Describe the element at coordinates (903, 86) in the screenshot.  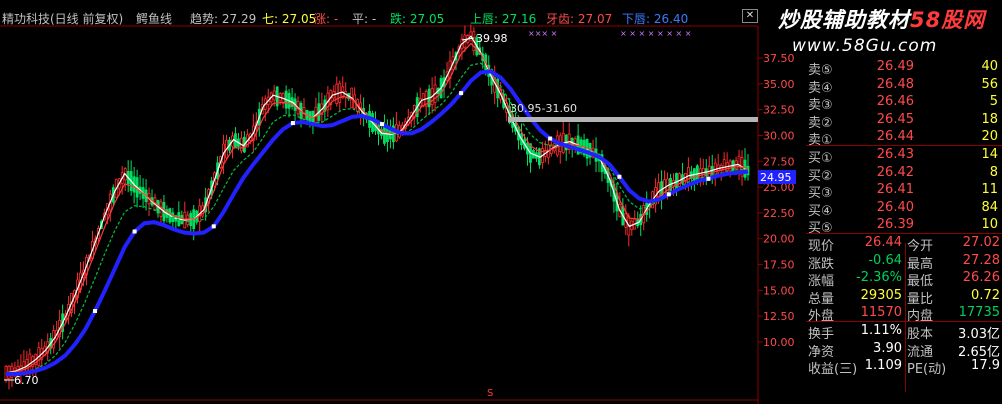
I see `ask-row: 卖④ 26.48 56` at that location.